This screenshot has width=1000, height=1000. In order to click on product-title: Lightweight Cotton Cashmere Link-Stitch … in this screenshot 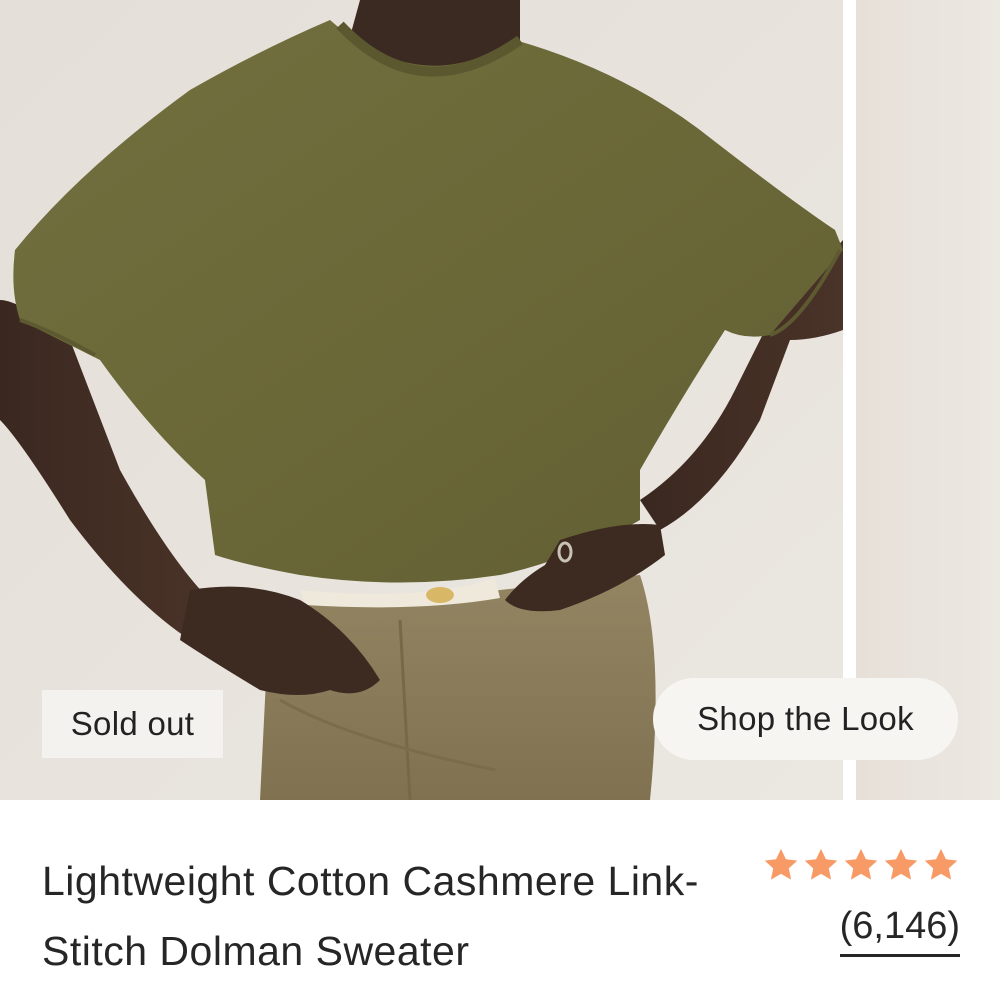, I will do `click(392, 916)`.